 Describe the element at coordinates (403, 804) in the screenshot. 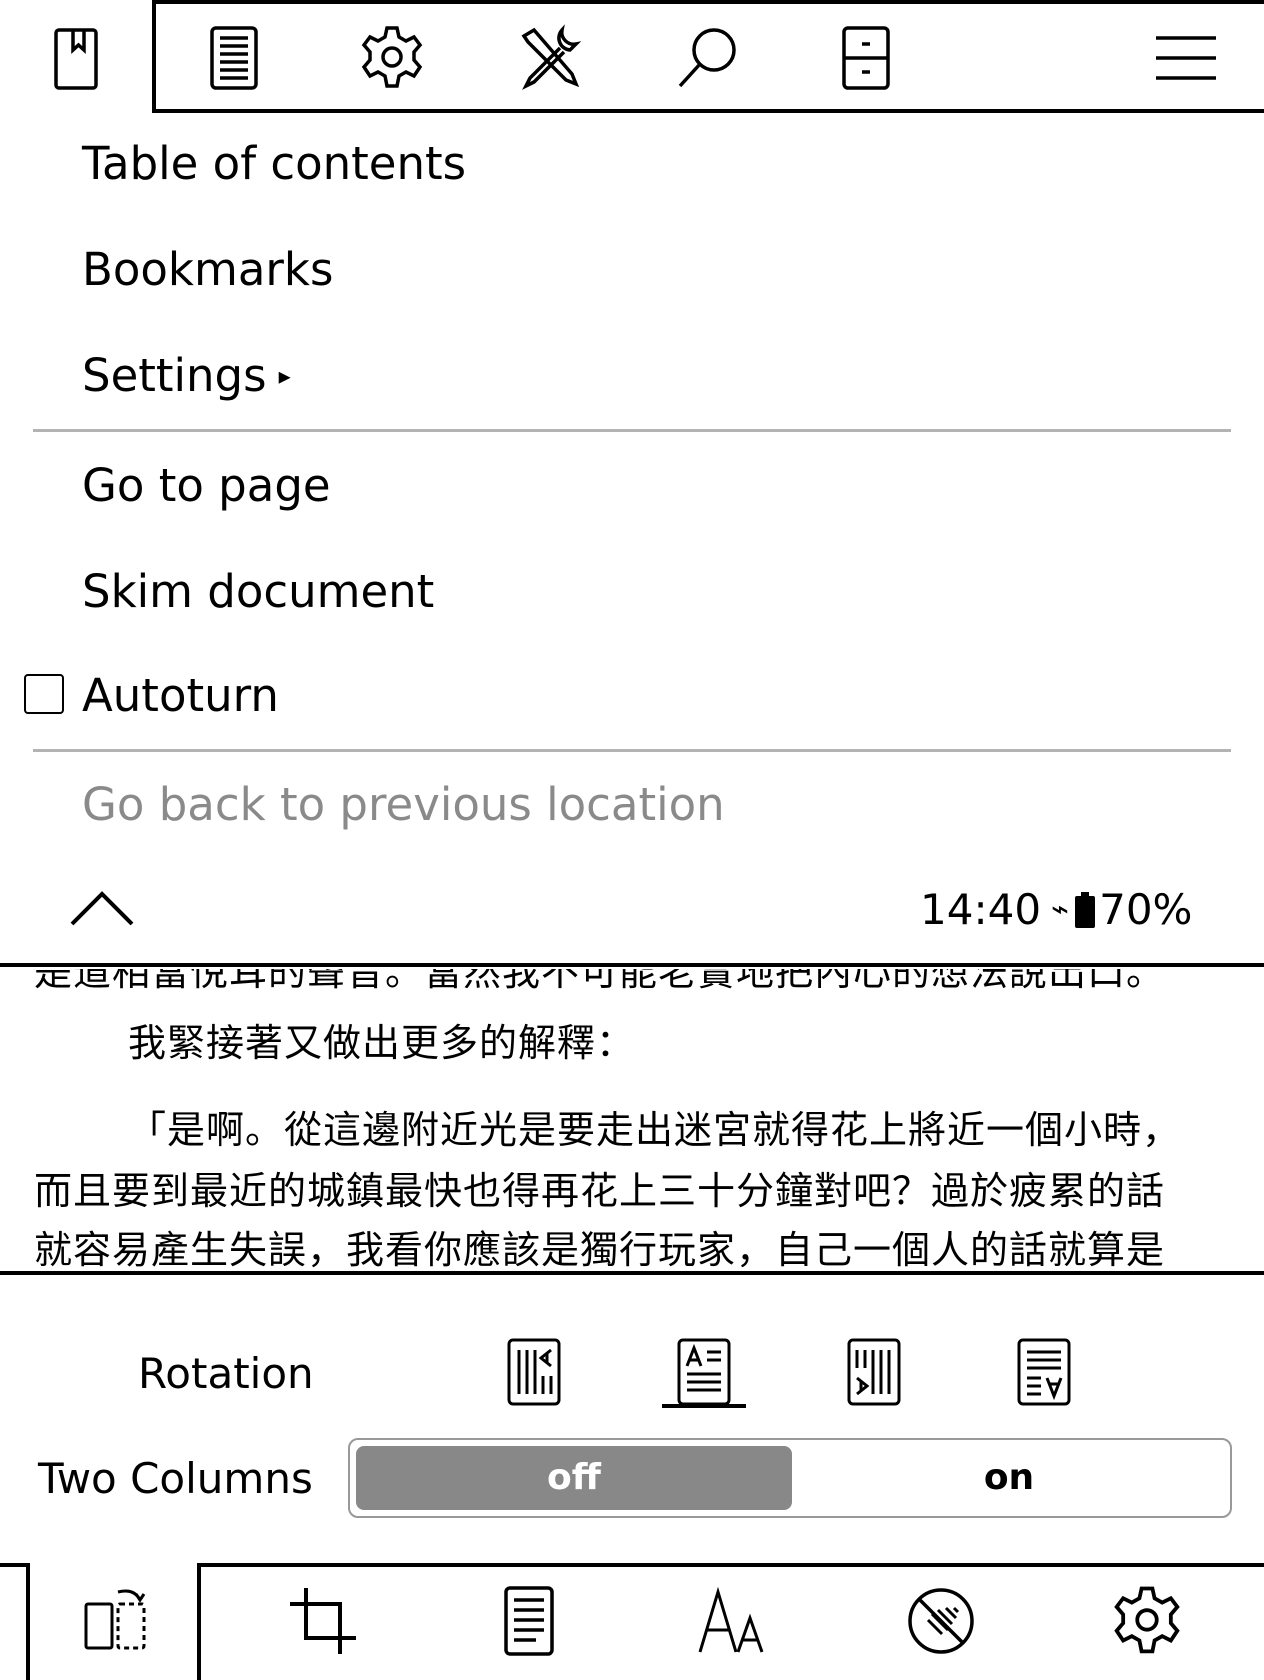

I see `menu-item-go-back: Go back to previous location` at that location.